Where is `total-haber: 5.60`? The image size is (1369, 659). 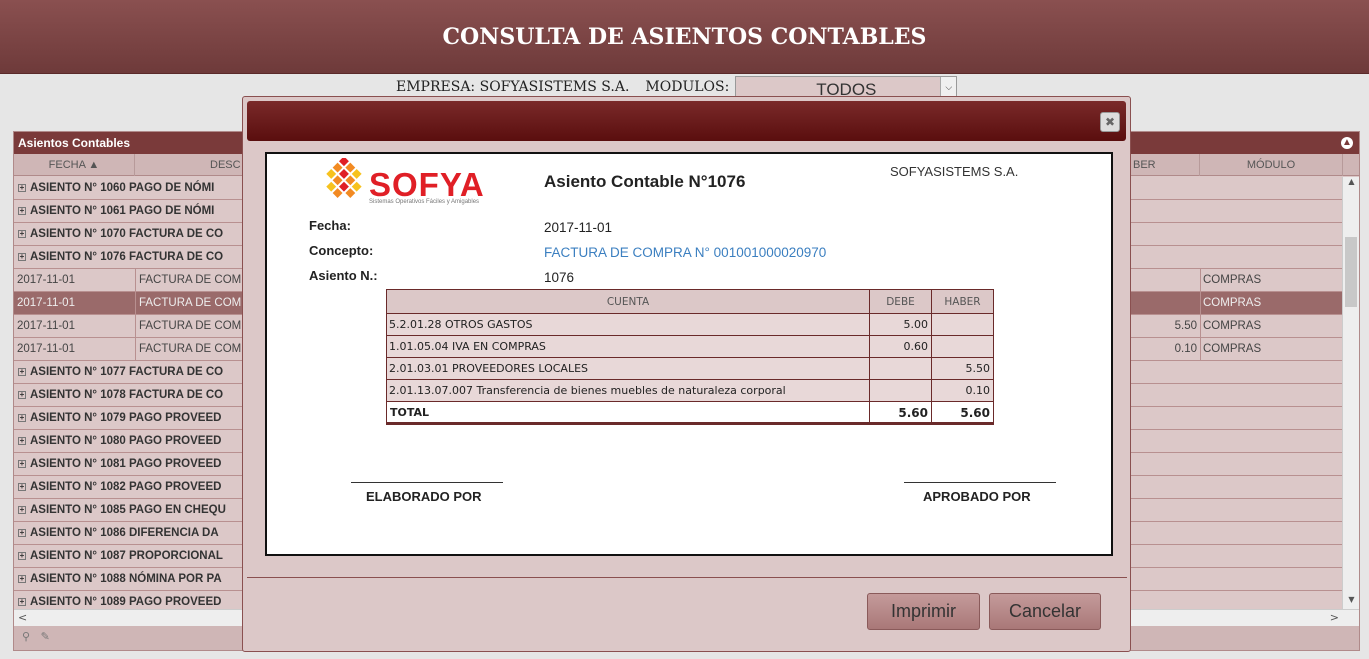 total-haber: 5.60 is located at coordinates (962, 413).